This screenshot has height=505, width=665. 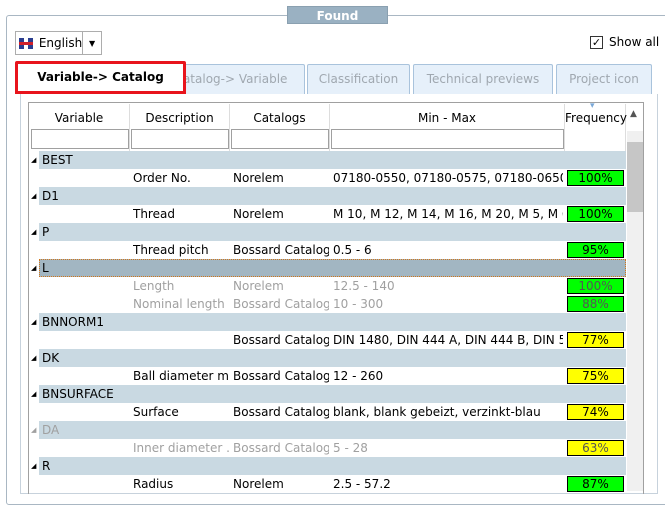 What do you see at coordinates (358, 79) in the screenshot?
I see `tab-classification: Classification` at bounding box center [358, 79].